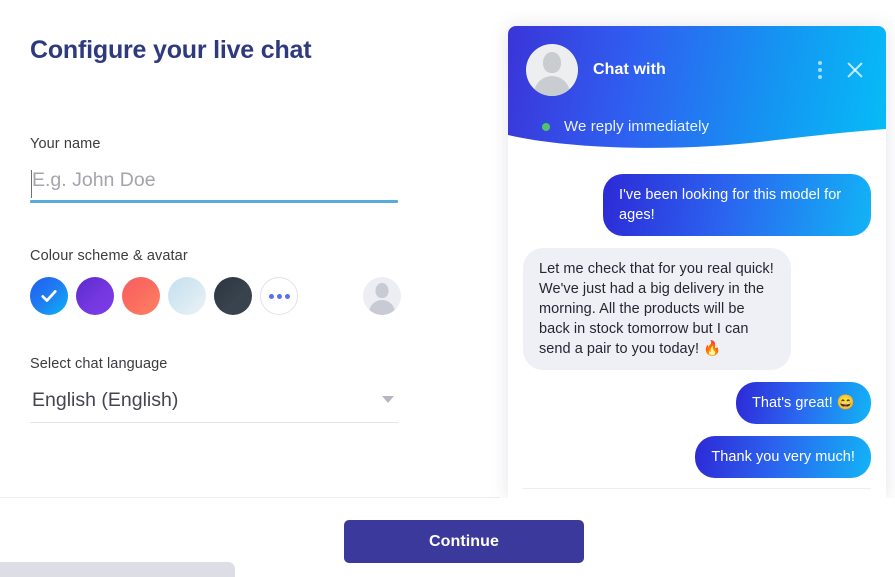  Describe the element at coordinates (697, 61) in the screenshot. I see `chat-header-top-row: Chat with` at that location.